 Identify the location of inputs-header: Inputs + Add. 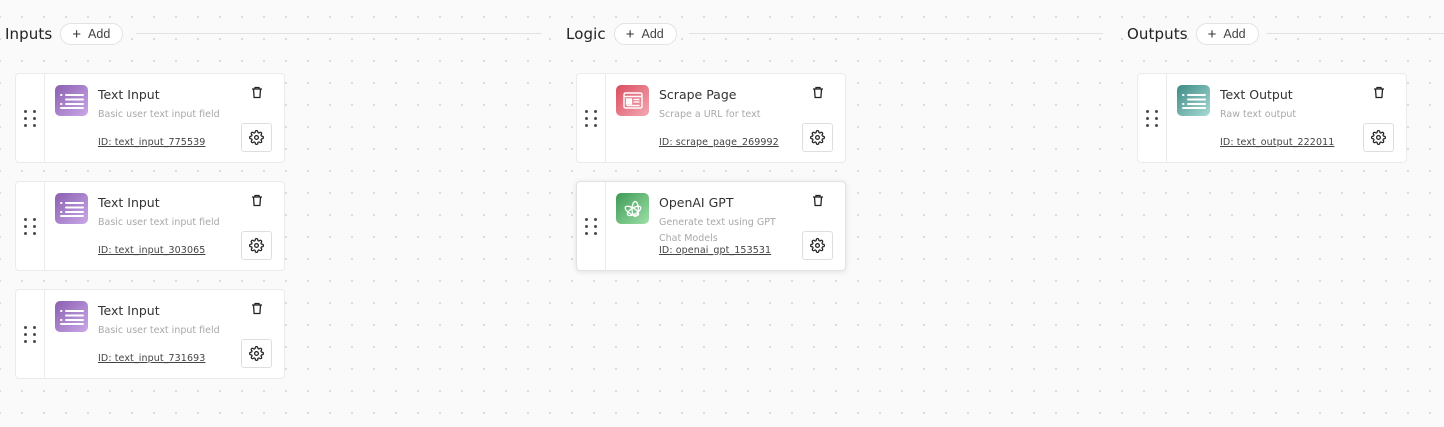
(64, 34).